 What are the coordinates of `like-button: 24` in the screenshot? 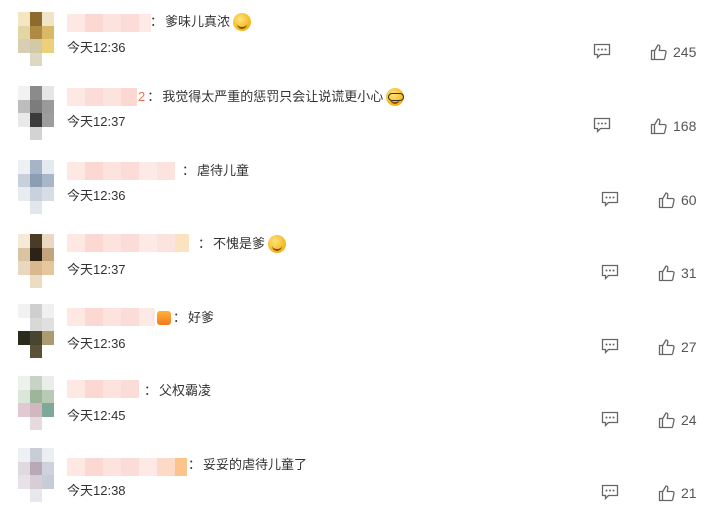 It's located at (677, 420).